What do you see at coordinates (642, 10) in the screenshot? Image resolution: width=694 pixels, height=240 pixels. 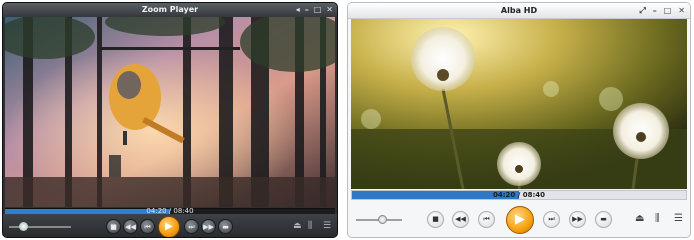 I see `fullscreen-icon: ⤢` at bounding box center [642, 10].